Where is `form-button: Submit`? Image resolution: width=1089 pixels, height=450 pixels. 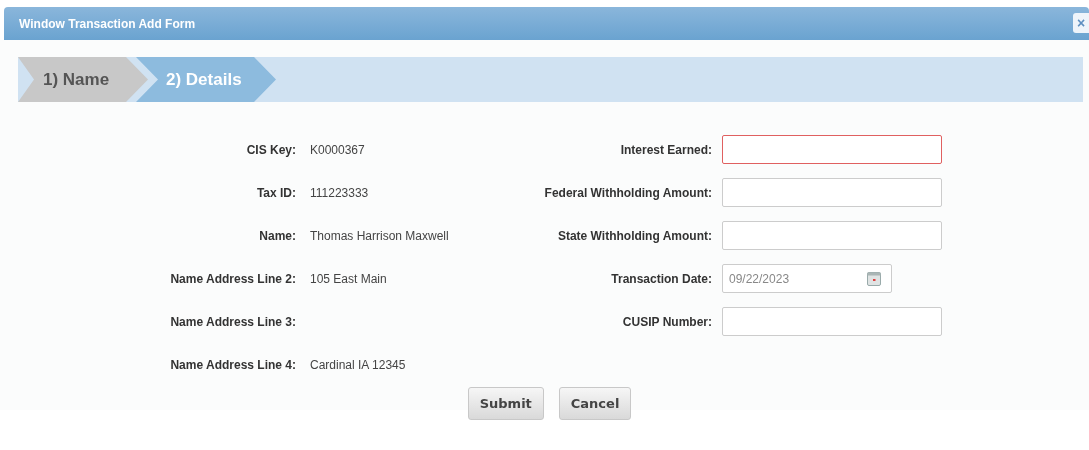
form-button: Submit is located at coordinates (505, 403).